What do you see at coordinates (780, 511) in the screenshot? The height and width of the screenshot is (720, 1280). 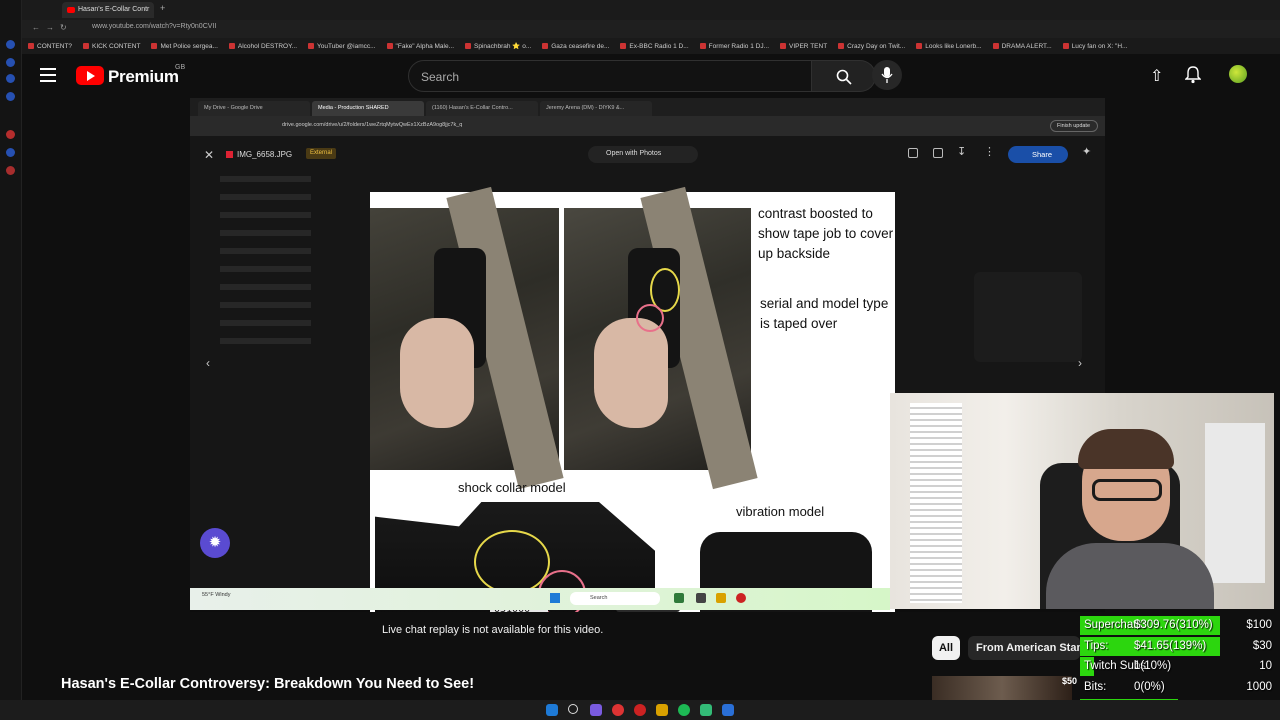 I see `caption-vibration: vibration model` at bounding box center [780, 511].